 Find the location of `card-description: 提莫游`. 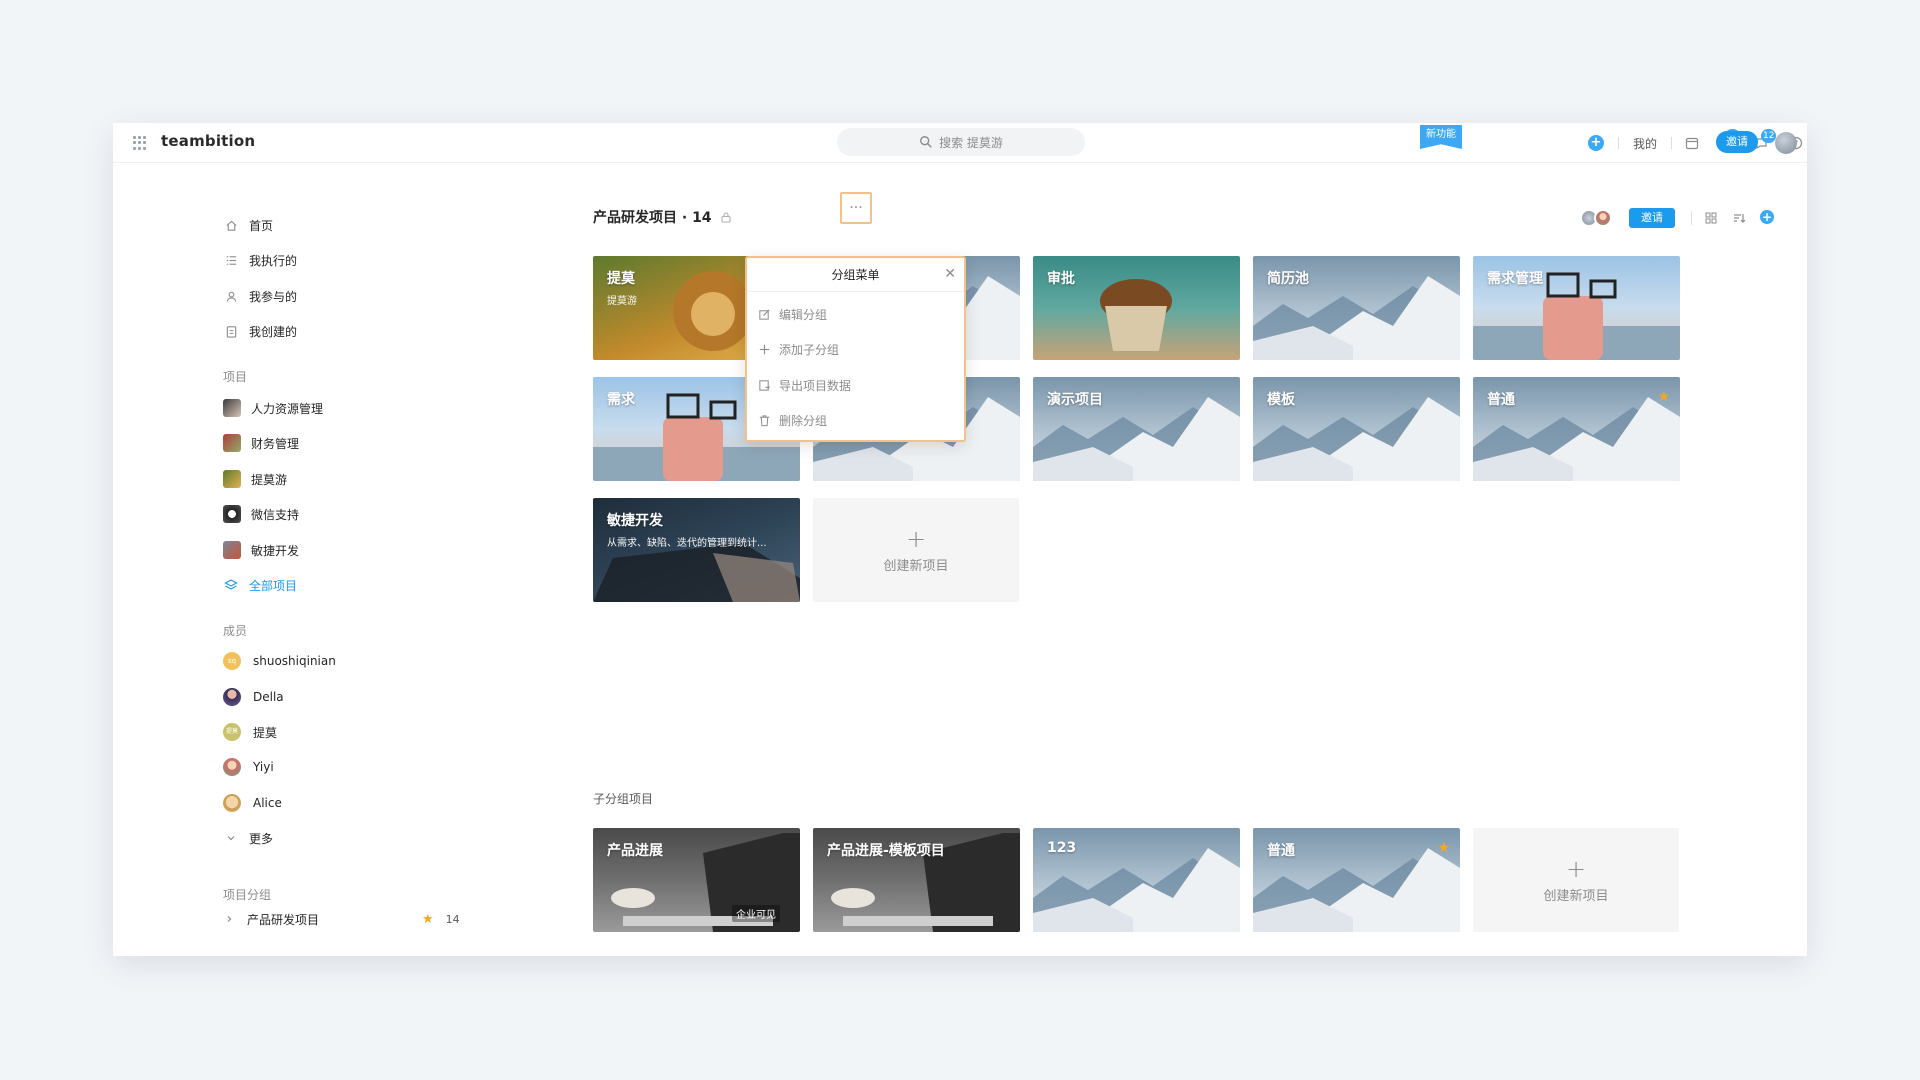

card-description: 提莫游 is located at coordinates (622, 301).